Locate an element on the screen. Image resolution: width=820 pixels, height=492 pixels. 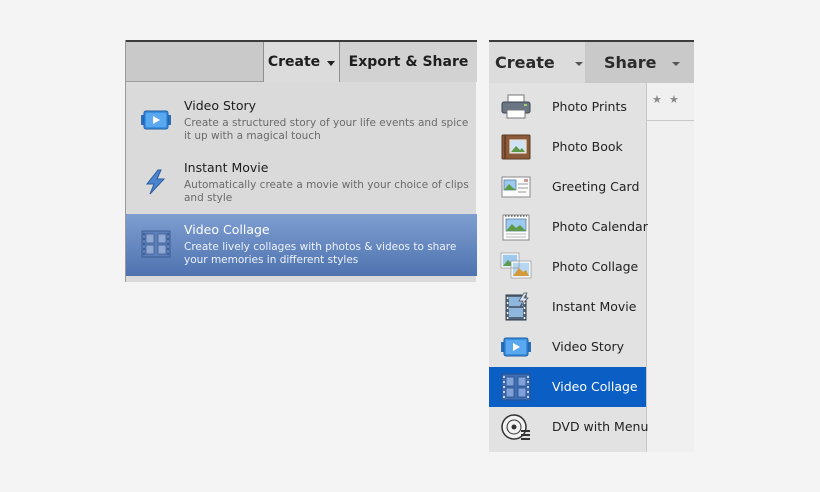
printer-icon is located at coordinates (516, 106).